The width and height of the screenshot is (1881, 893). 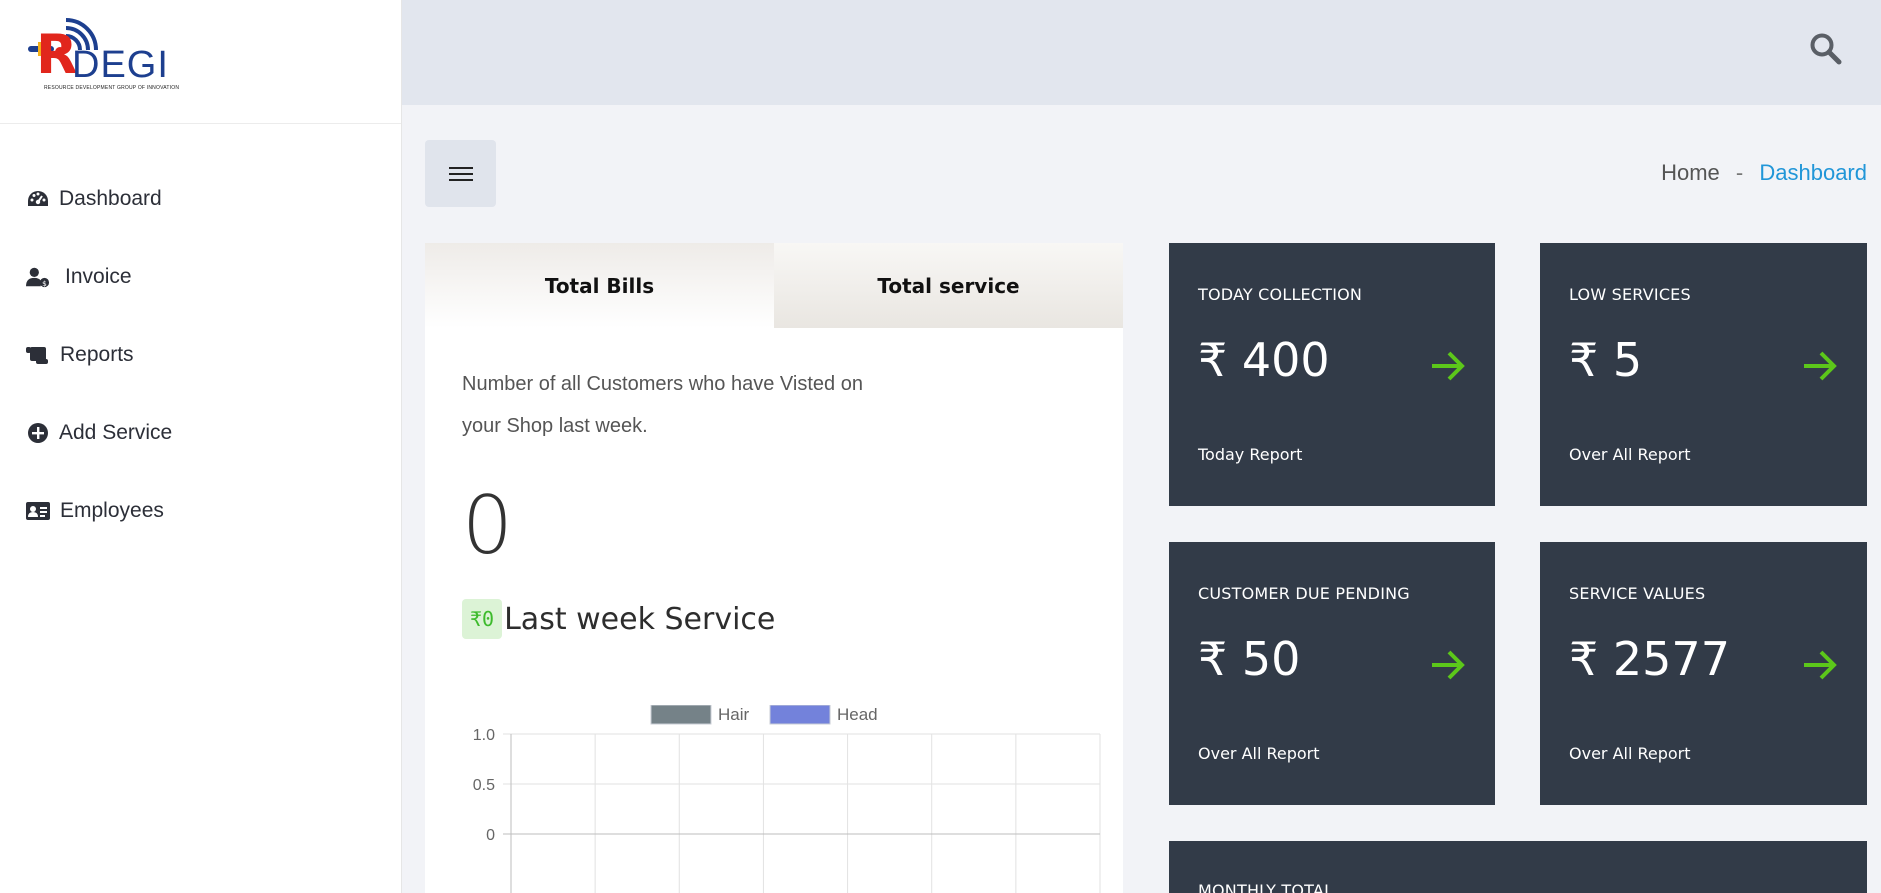 I want to click on sidebar-item-add-service: Add Service, so click(x=200, y=433).